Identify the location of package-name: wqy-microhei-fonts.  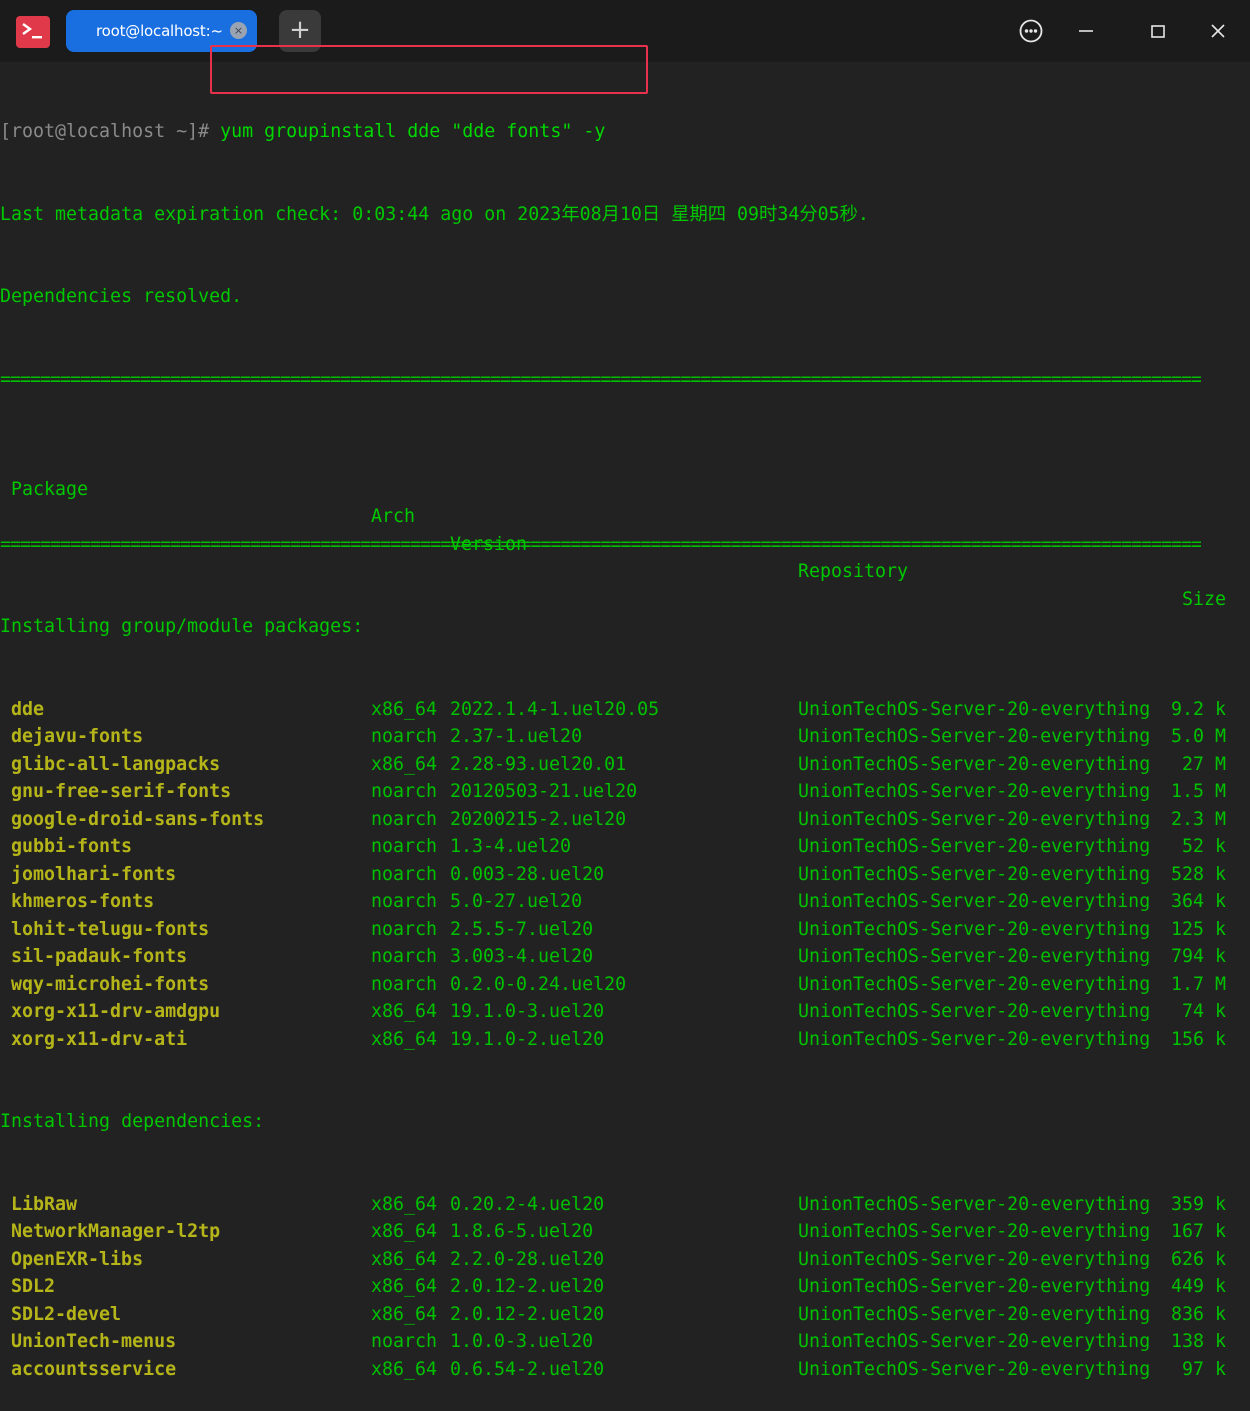
(110, 984).